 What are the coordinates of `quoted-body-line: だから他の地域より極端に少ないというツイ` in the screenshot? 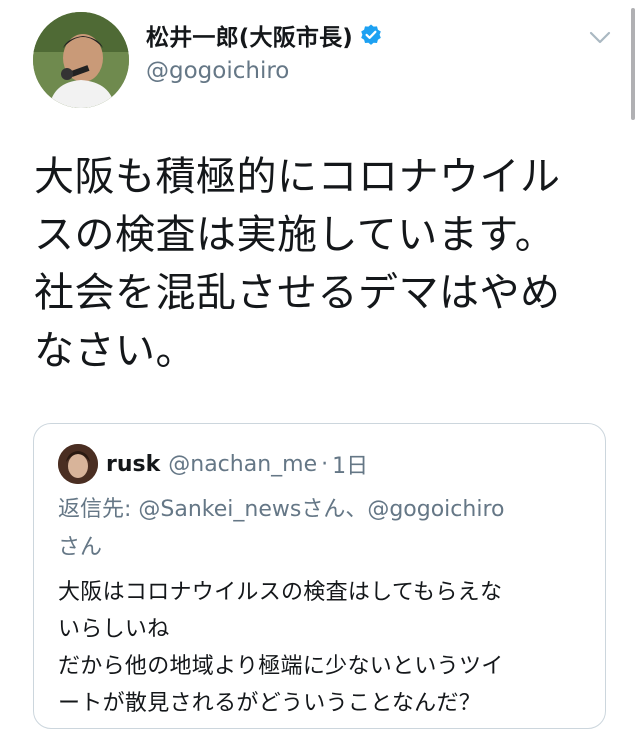 It's located at (281, 666).